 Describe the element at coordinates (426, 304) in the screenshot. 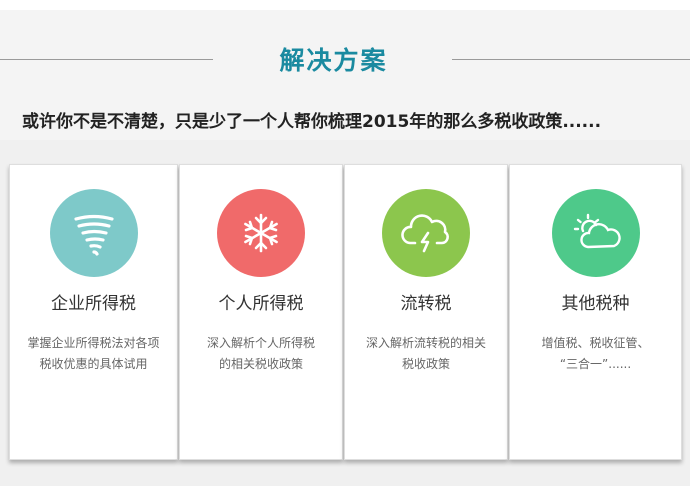

I see `card-title: 流转税` at that location.